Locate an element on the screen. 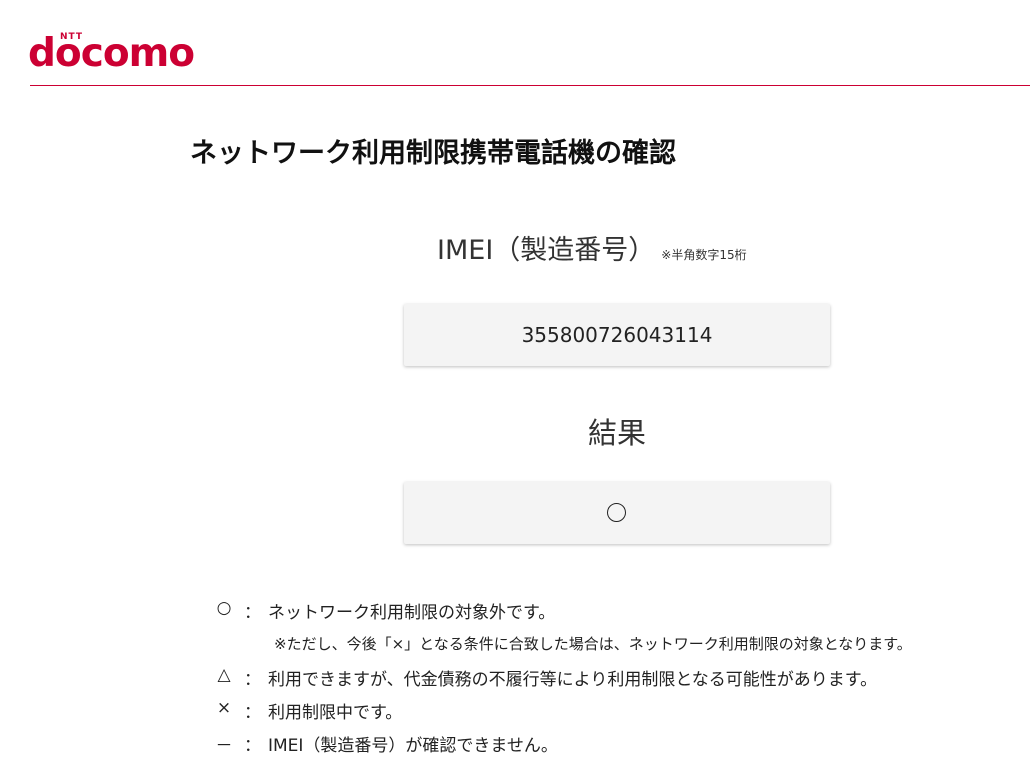 The width and height of the screenshot is (1030, 778). imei-note: ※半角数字15桁 is located at coordinates (704, 255).